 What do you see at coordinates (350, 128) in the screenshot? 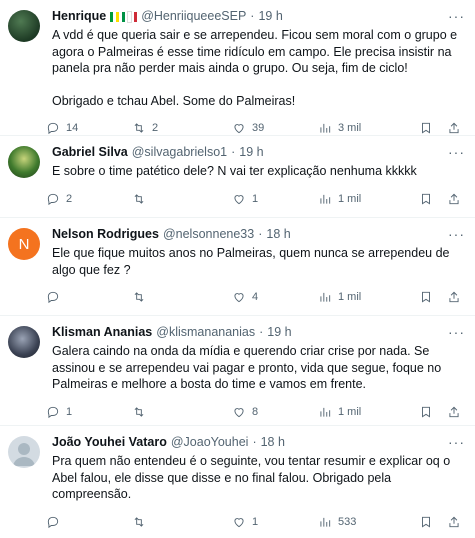
I see `views-count: 3 mil` at bounding box center [350, 128].